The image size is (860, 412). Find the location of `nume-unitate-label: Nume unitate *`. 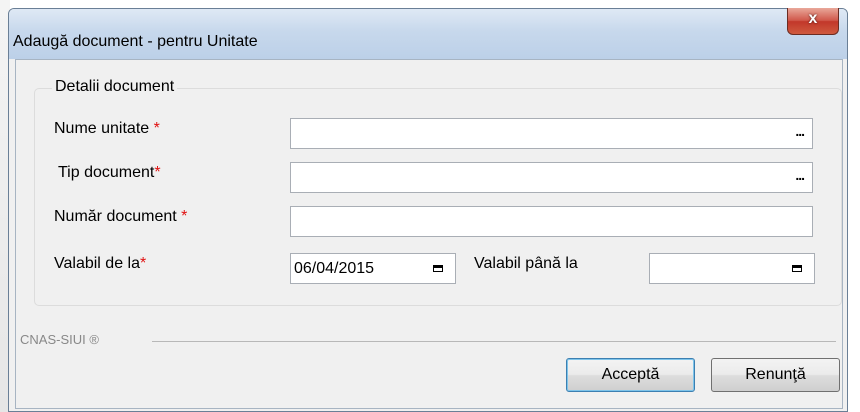

nume-unitate-label: Nume unitate * is located at coordinates (107, 128).